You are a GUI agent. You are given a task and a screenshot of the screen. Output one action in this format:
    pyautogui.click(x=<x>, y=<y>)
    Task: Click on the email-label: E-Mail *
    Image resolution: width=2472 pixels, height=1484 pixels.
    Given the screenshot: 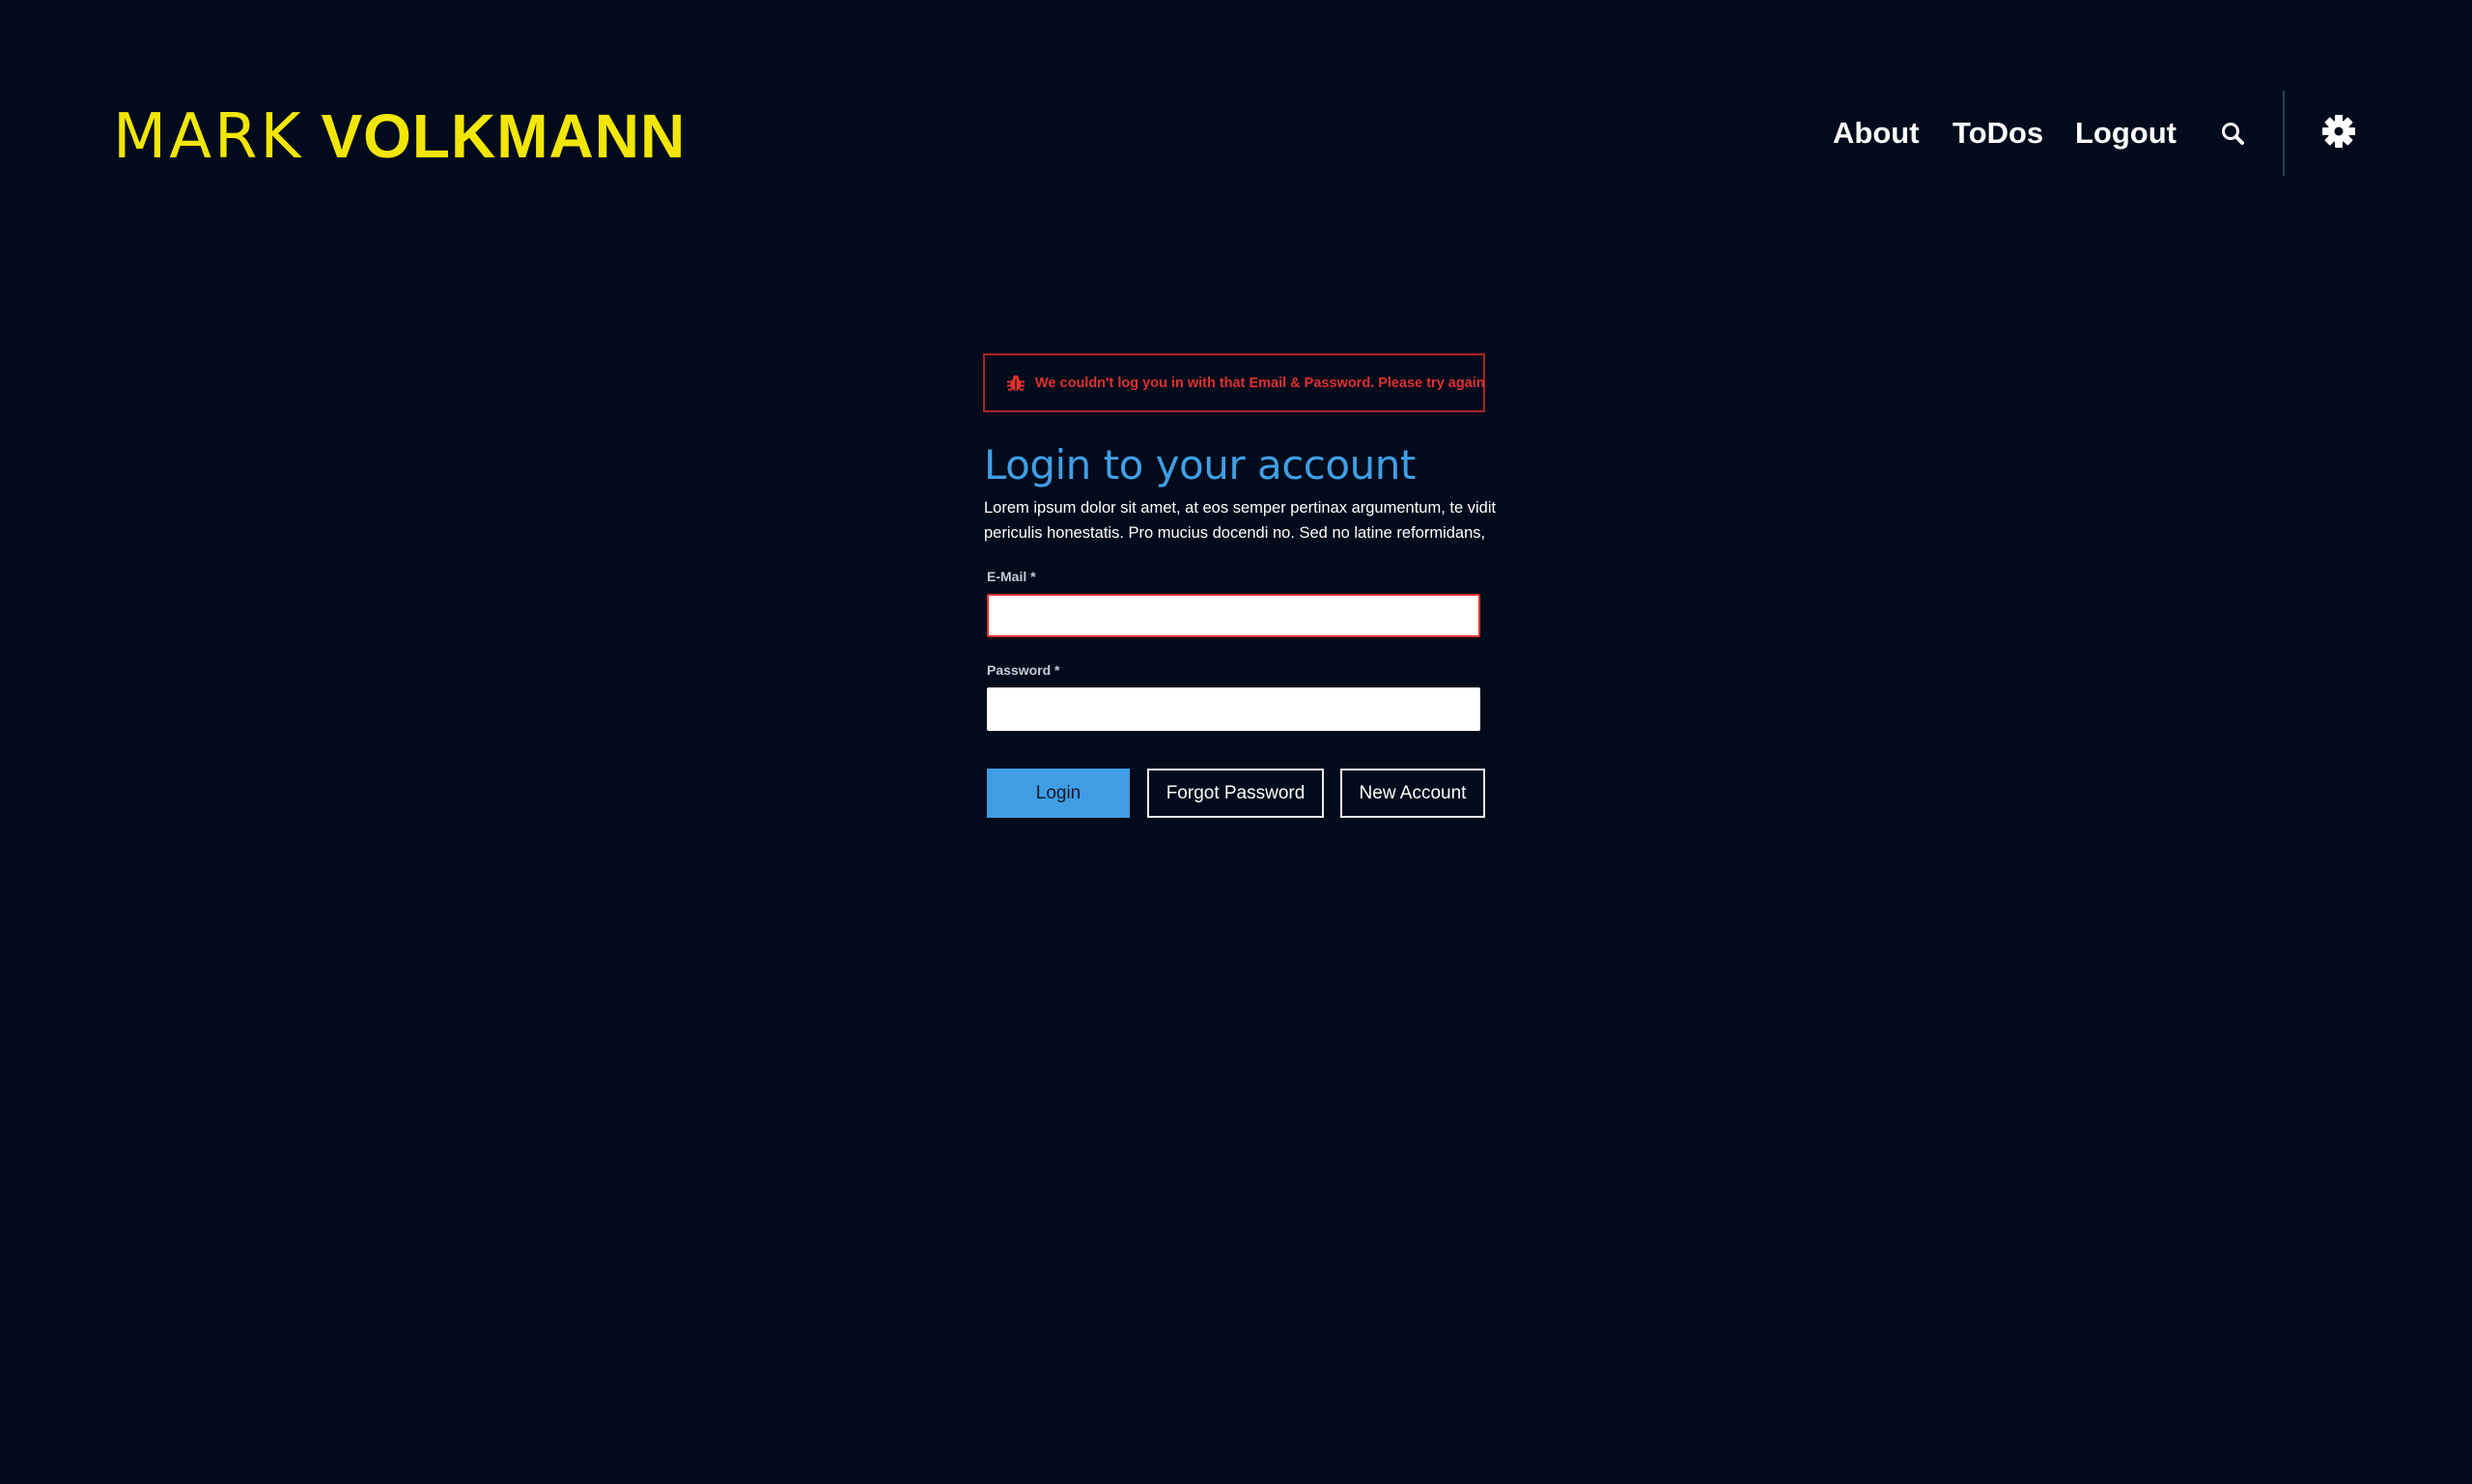 What is the action you would take?
    pyautogui.click(x=1011, y=577)
    